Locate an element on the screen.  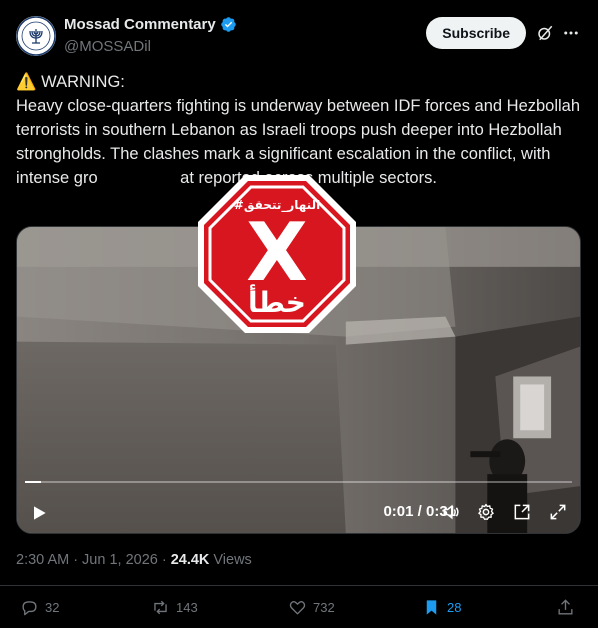
tweet-meta: 2:30 AM · Jun 1, 2026 · 24.4K Views is located at coordinates (134, 560).